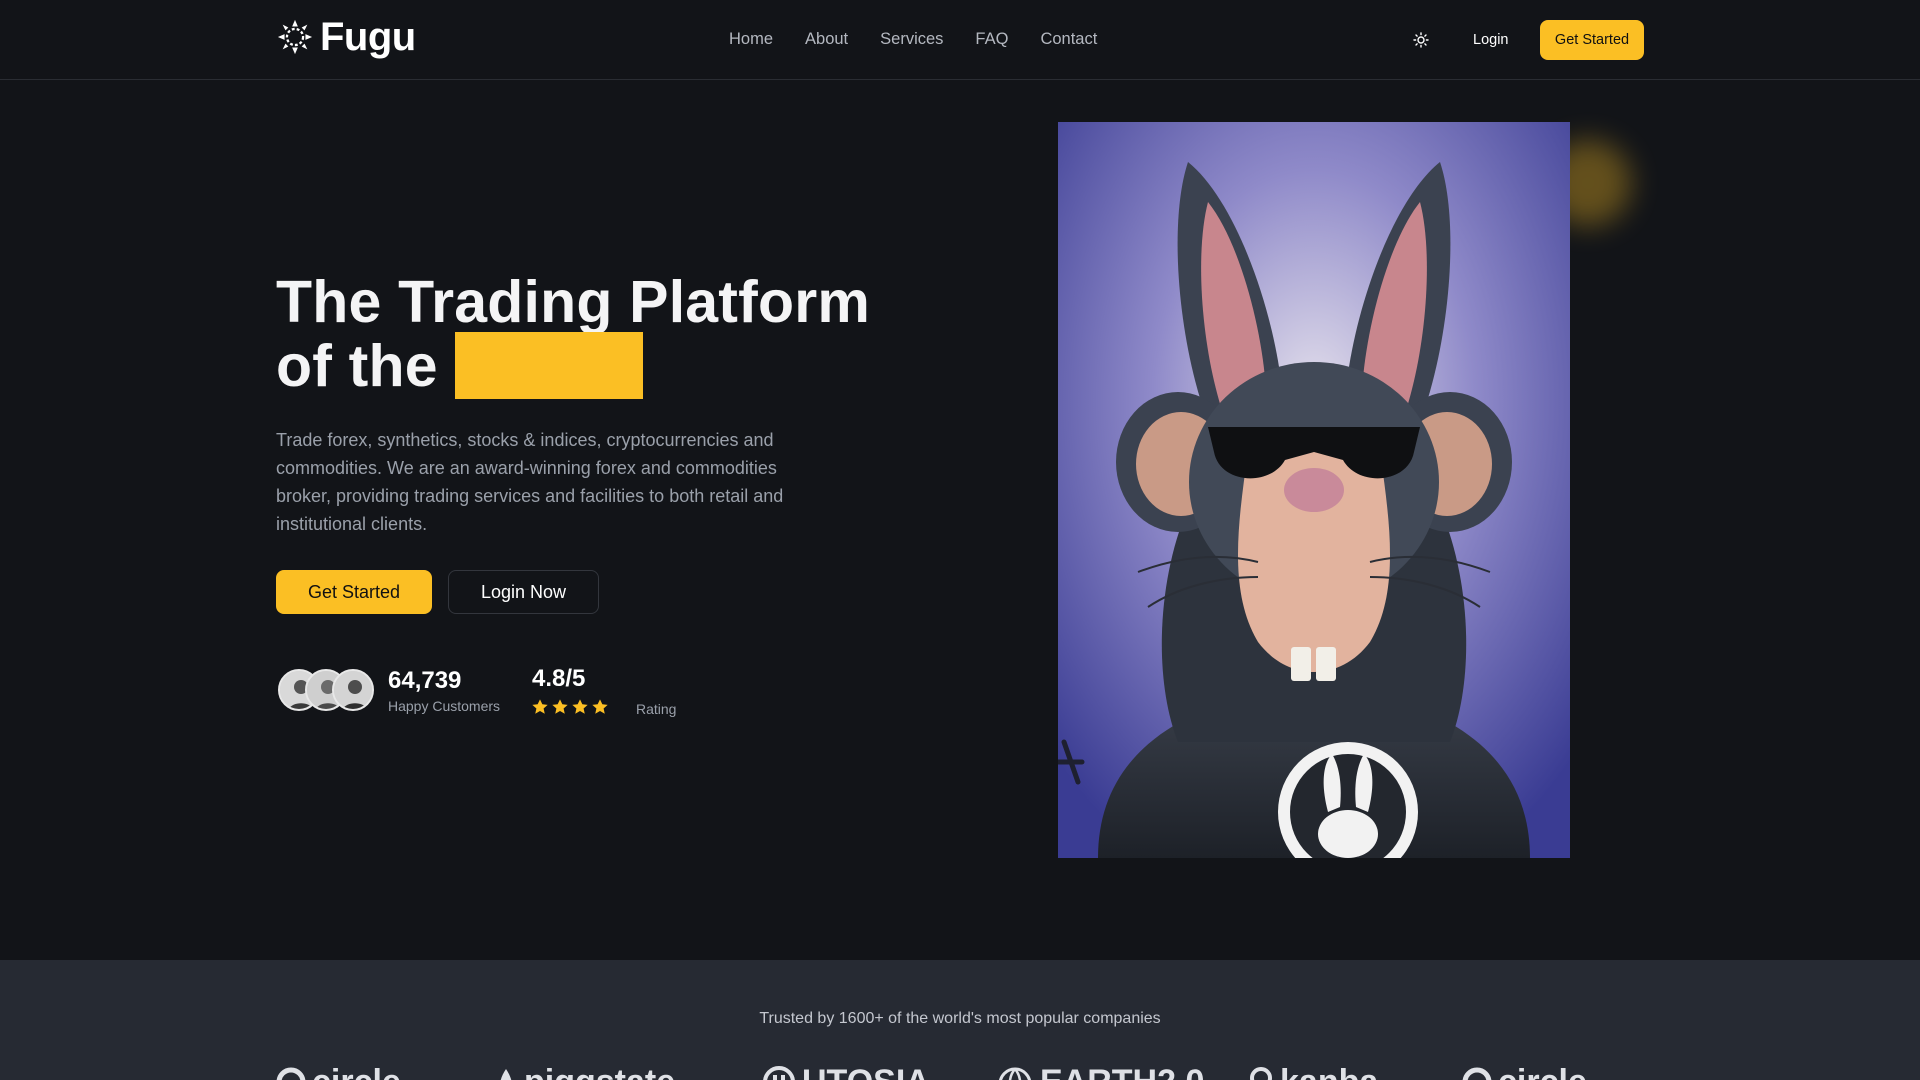  Describe the element at coordinates (991, 39) in the screenshot. I see `nav-faq: FAQ` at that location.